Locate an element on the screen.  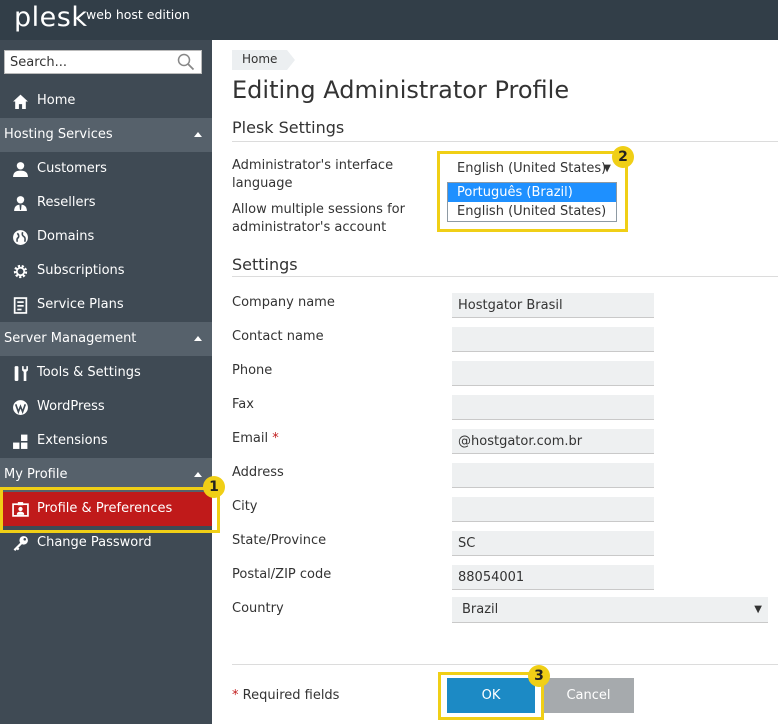
company-name-input is located at coordinates (553, 305).